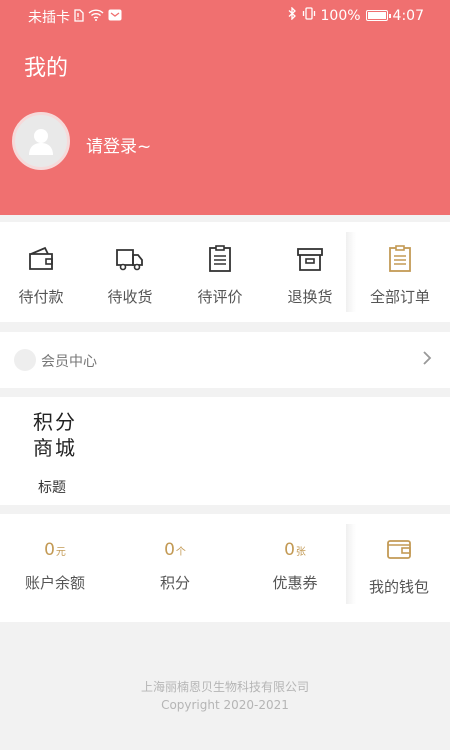 The image size is (450, 750). What do you see at coordinates (225, 696) in the screenshot?
I see `footer: 上海丽楠恩贝生物科技有限公司 Copyright 2020-2021` at bounding box center [225, 696].